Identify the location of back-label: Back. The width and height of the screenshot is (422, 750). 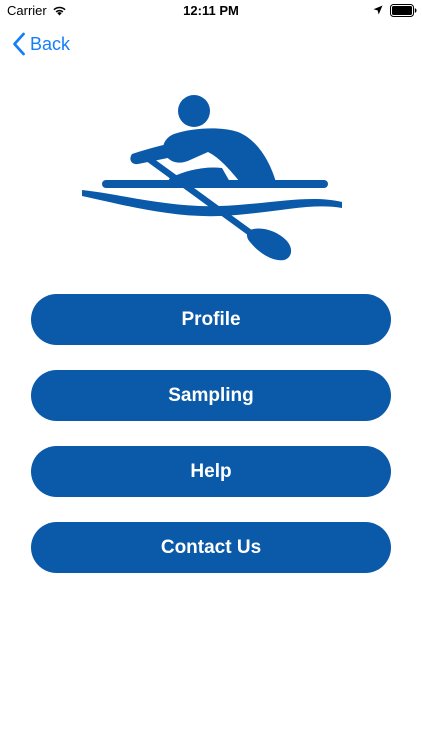
(50, 43).